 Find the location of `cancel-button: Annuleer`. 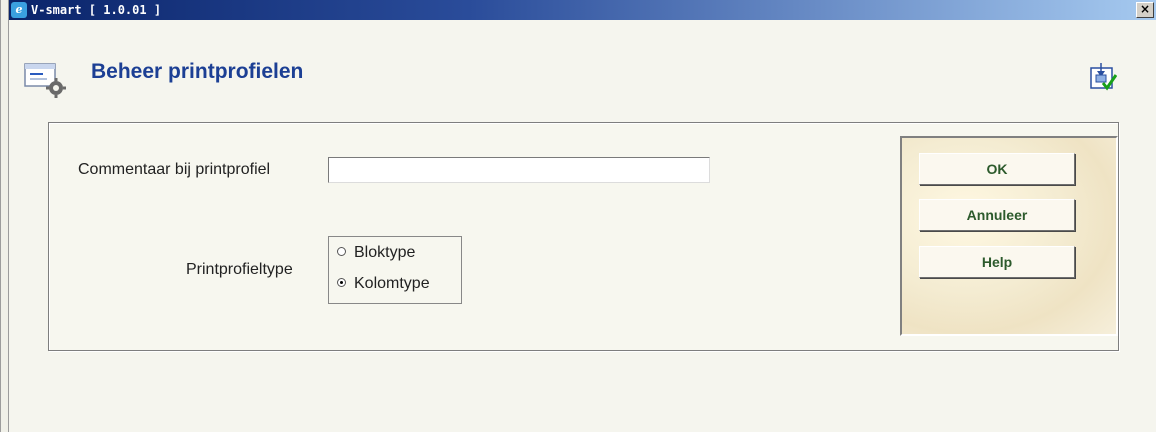

cancel-button: Annuleer is located at coordinates (997, 215).